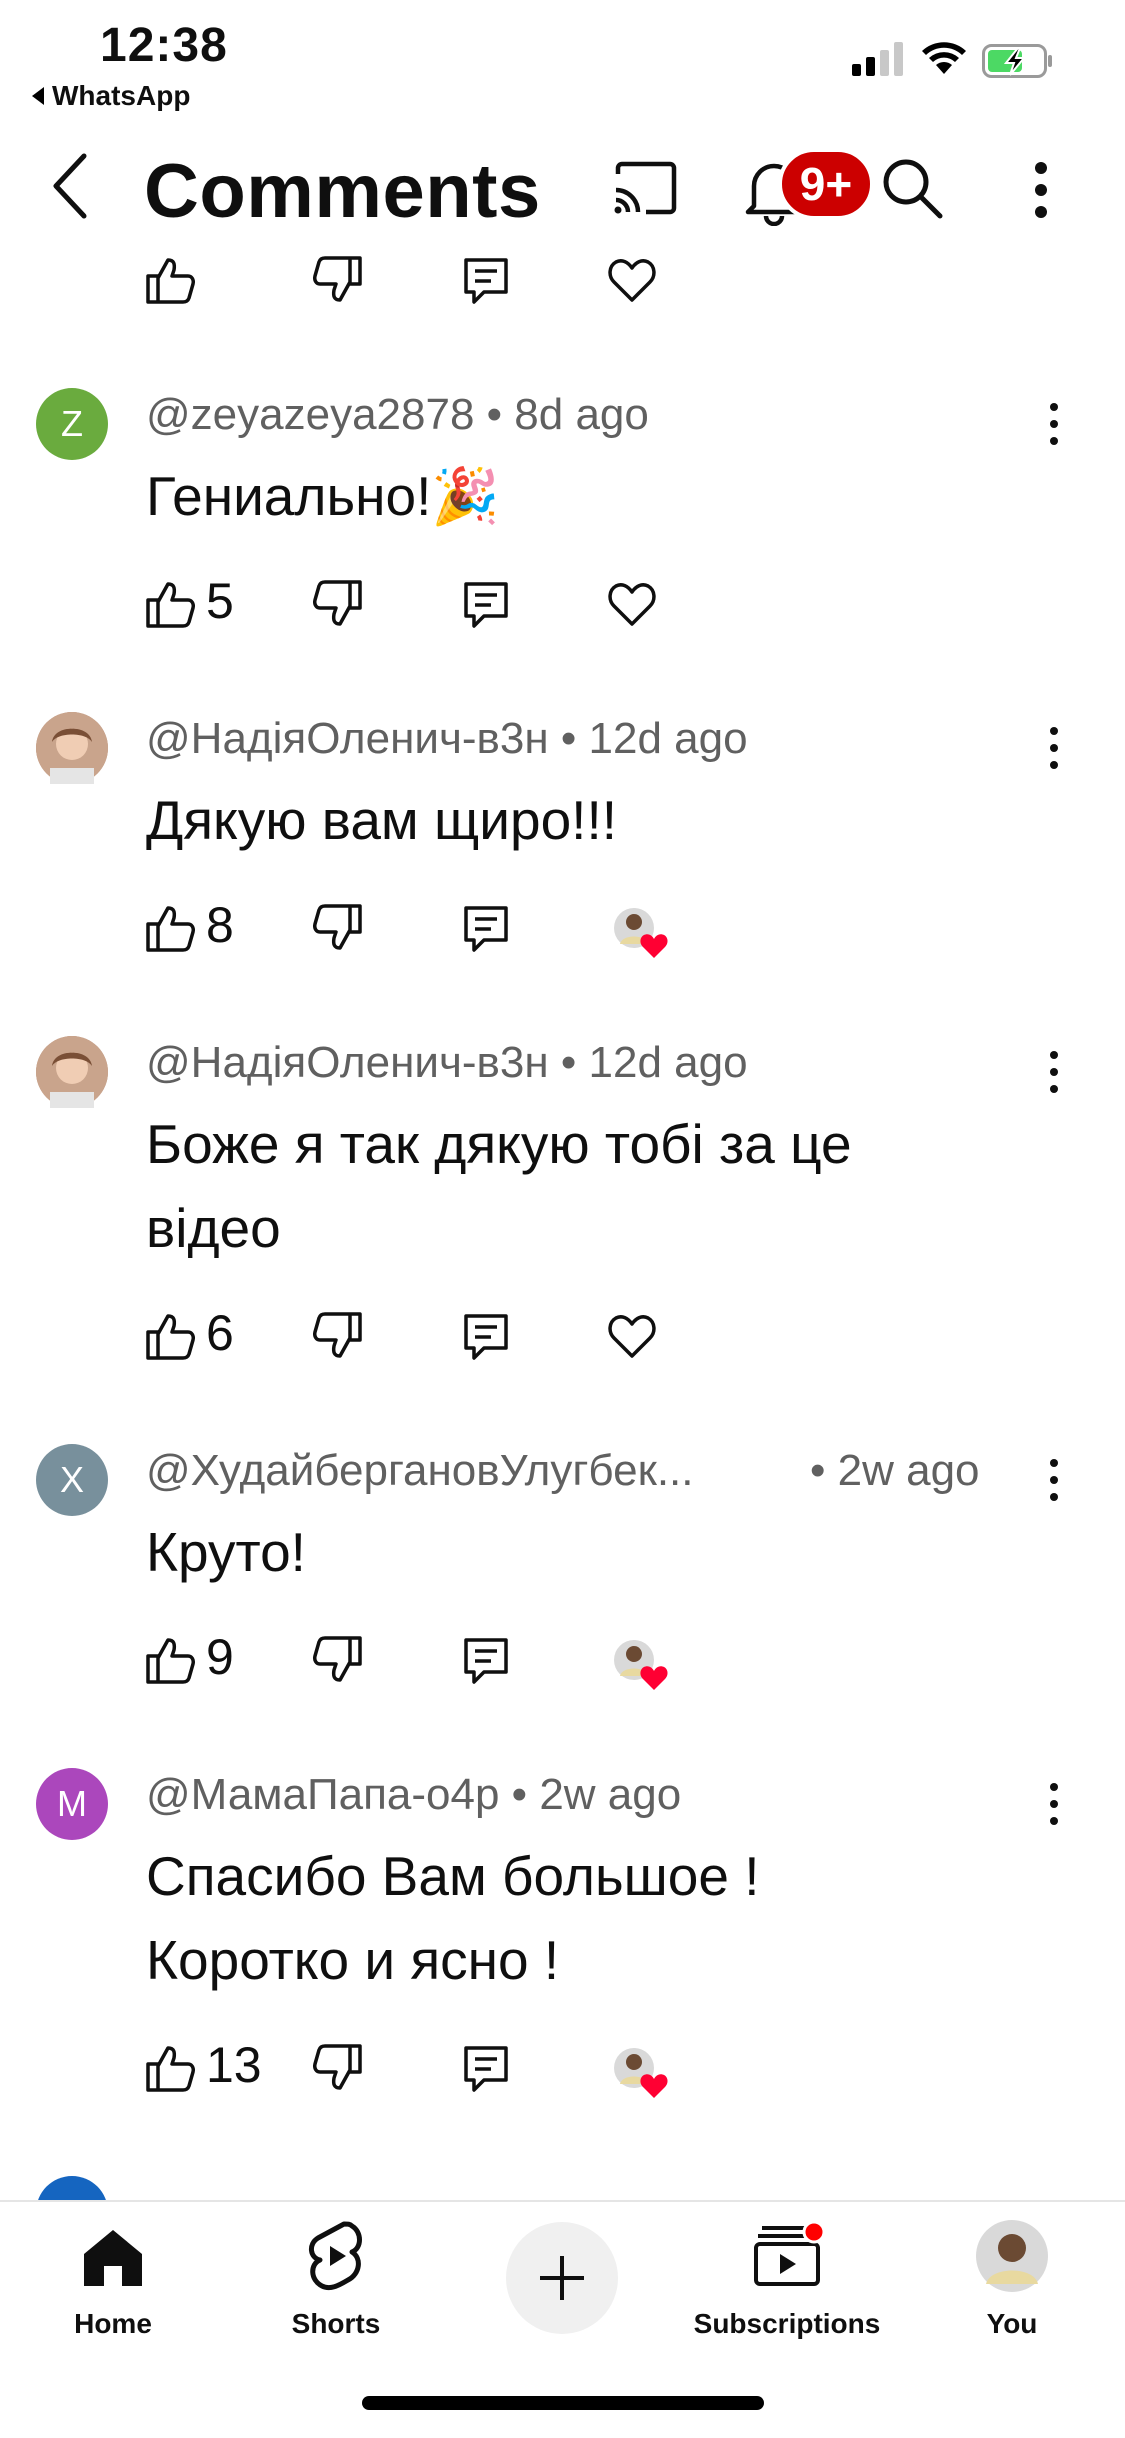 The image size is (1125, 2438). What do you see at coordinates (413, 1795) in the screenshot?
I see `comment-author: @МамаПапа-о4р • 2w ago` at bounding box center [413, 1795].